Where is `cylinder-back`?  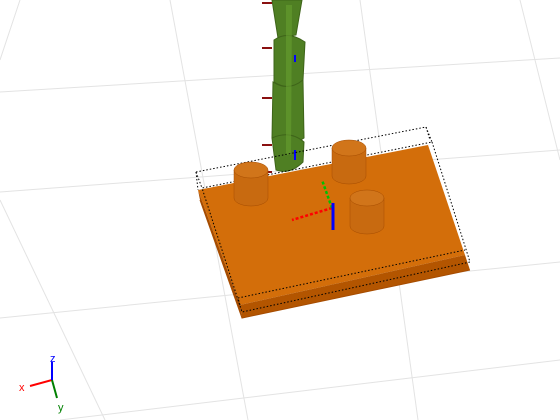 cylinder-back is located at coordinates (349, 162).